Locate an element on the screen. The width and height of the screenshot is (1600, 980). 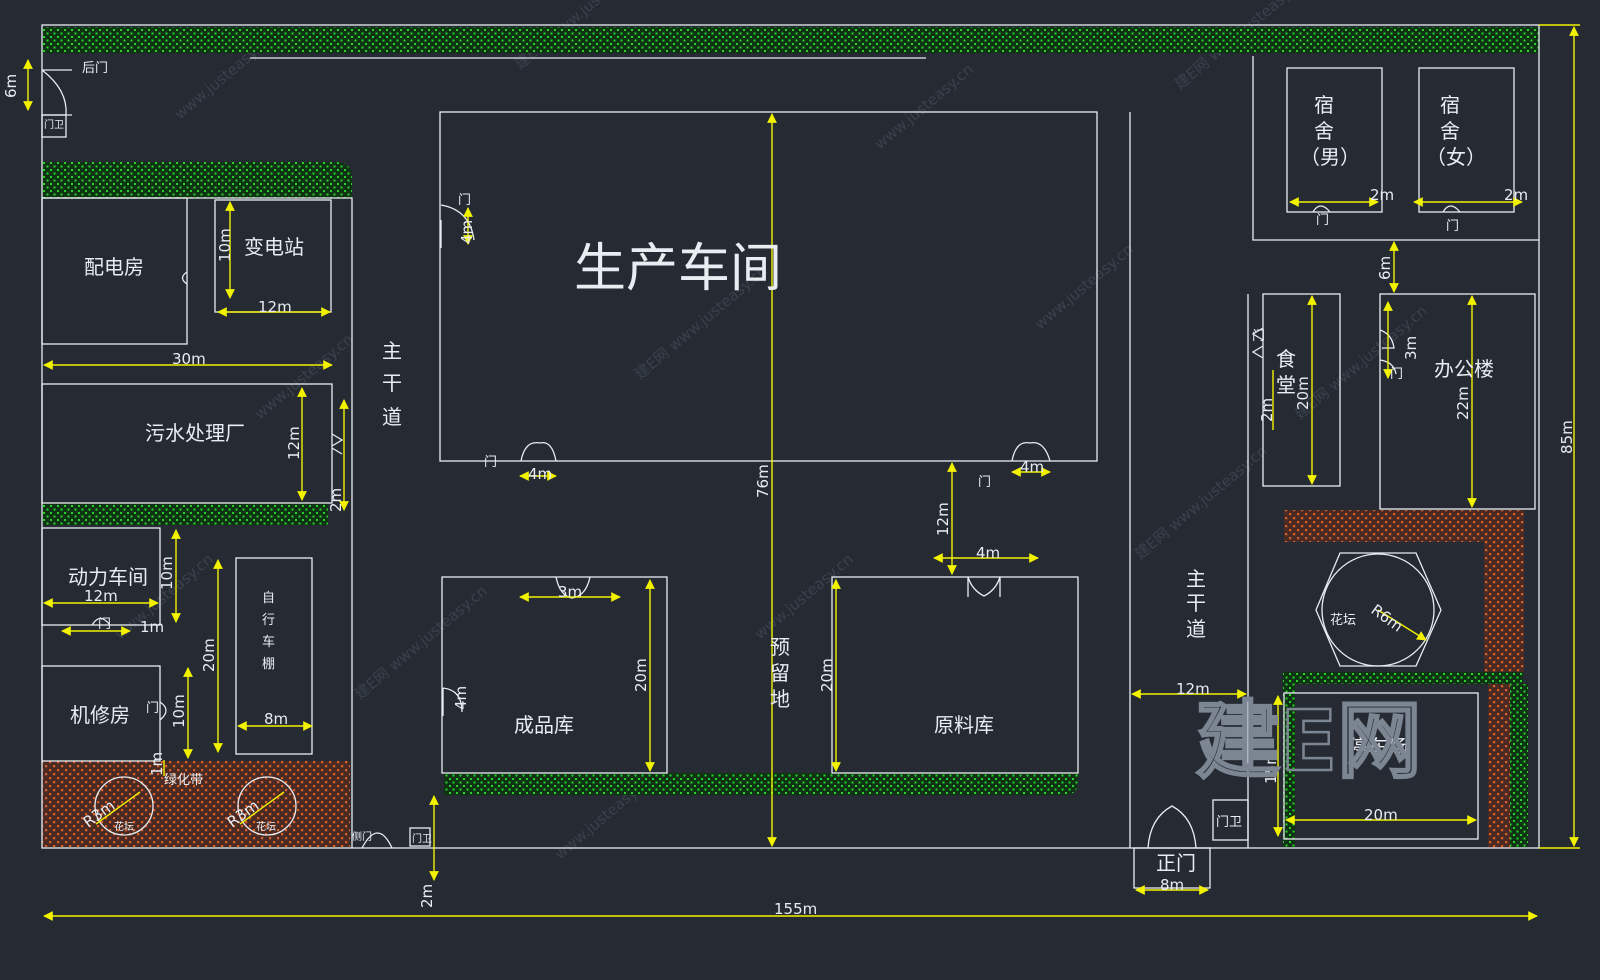
svg-text: 地 is located at coordinates (780, 699).